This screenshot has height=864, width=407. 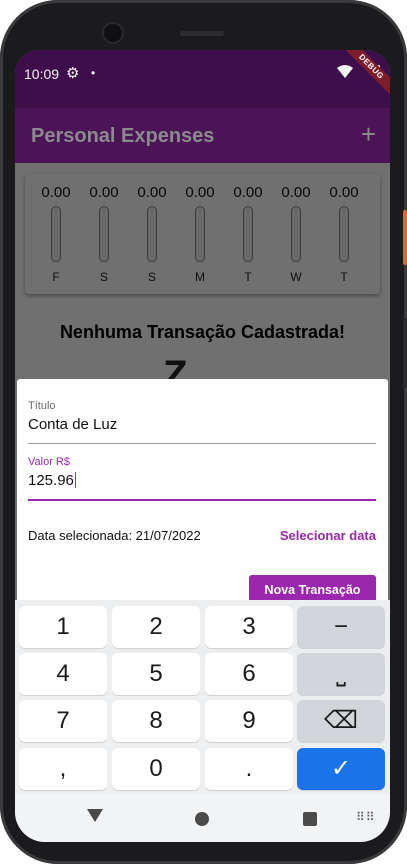 I want to click on wifi-icon, so click(x=345, y=71).